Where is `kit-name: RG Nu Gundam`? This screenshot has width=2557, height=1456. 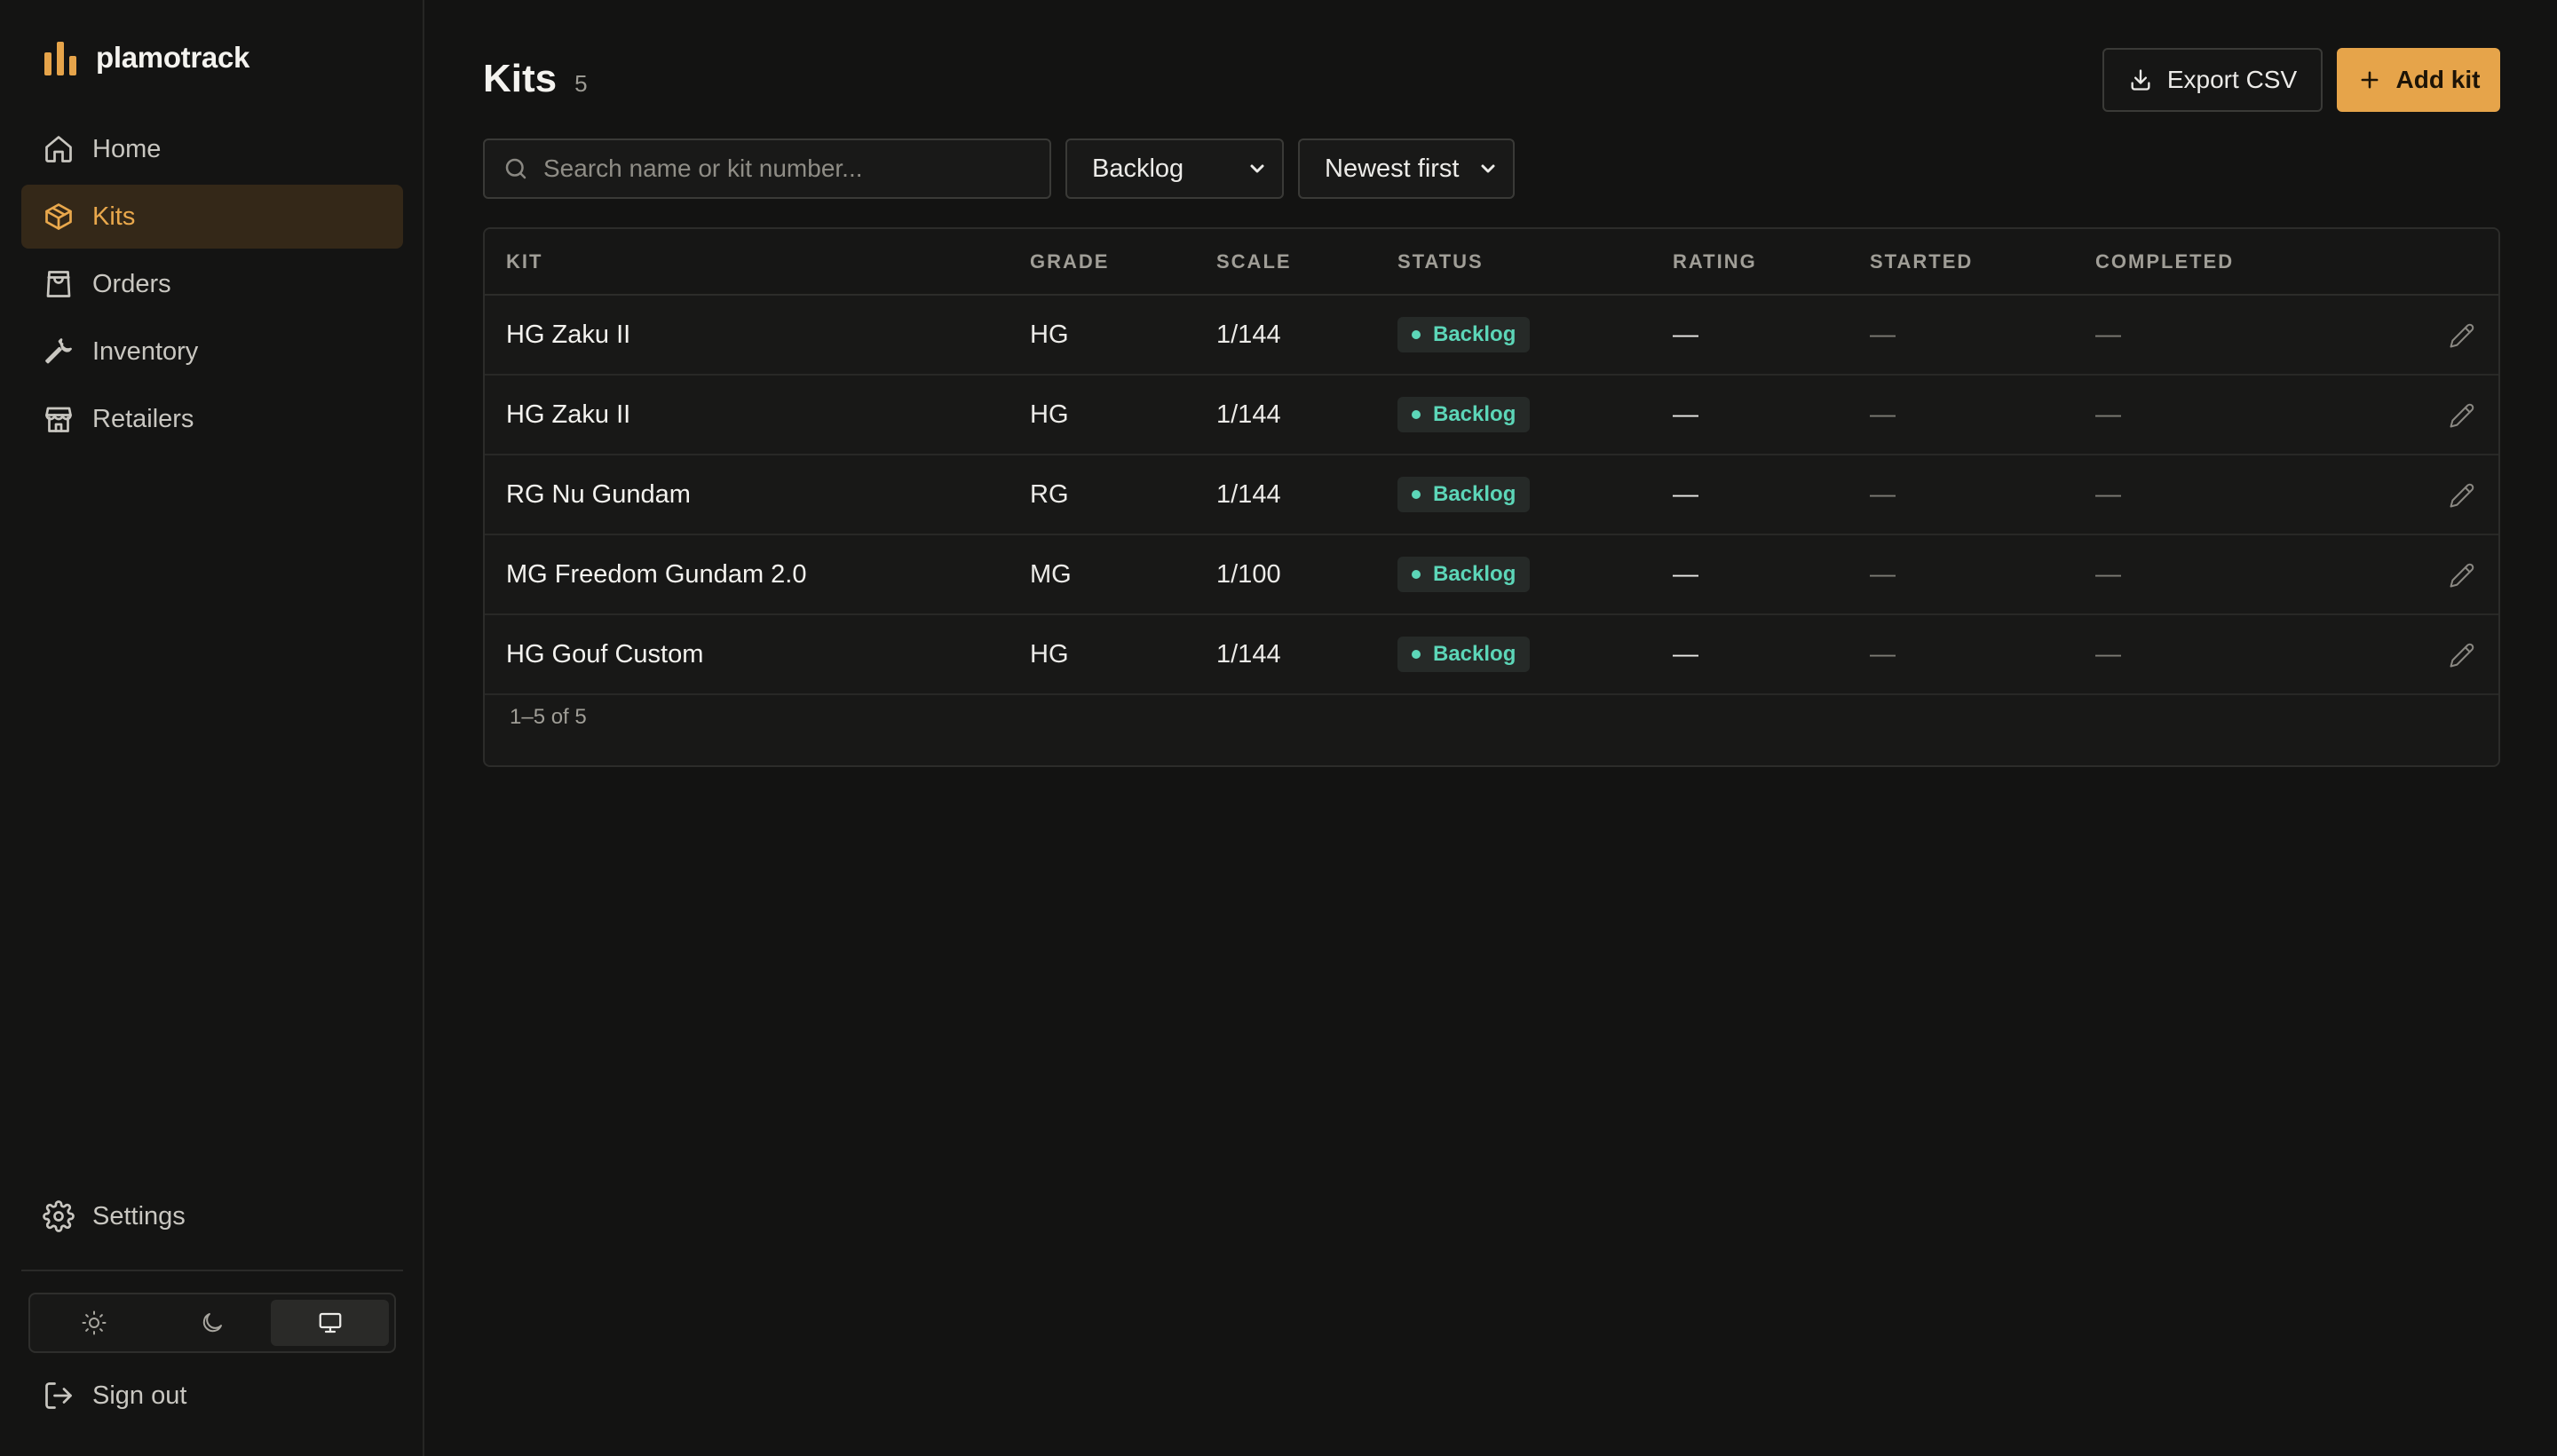 kit-name: RG Nu Gundam is located at coordinates (757, 494).